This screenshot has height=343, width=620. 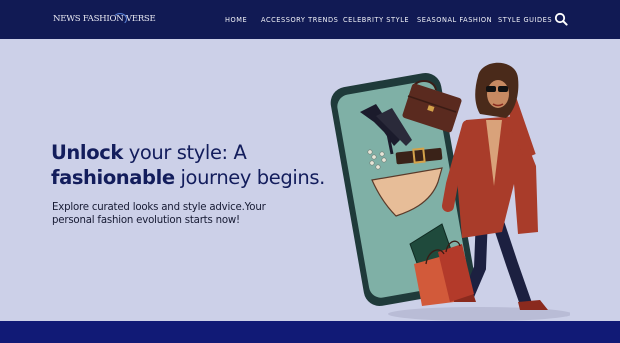 I want to click on nav-style-guides: STYLE GUIDES, so click(x=525, y=20).